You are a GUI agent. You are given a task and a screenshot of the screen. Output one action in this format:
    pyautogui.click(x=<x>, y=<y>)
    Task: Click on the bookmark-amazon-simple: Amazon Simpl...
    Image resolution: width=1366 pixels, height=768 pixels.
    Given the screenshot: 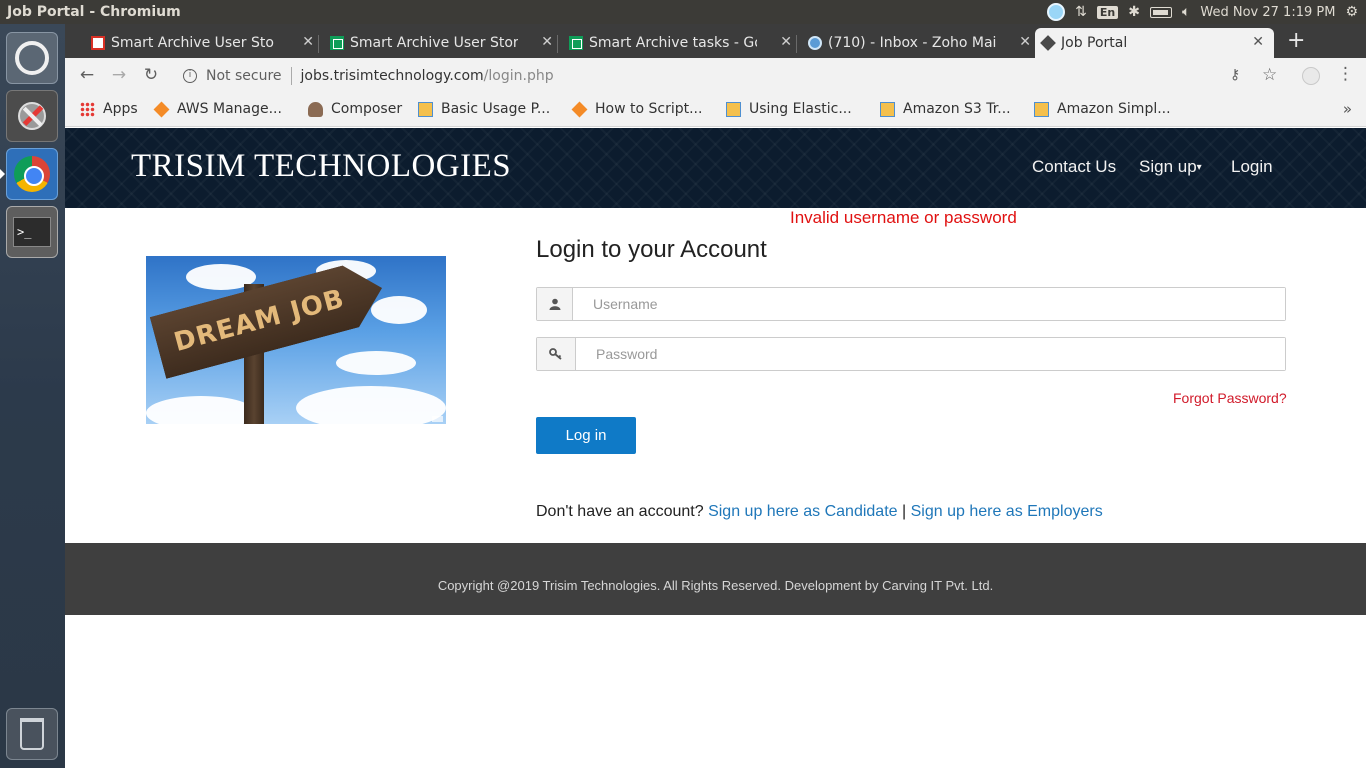 What is the action you would take?
    pyautogui.click(x=1102, y=109)
    